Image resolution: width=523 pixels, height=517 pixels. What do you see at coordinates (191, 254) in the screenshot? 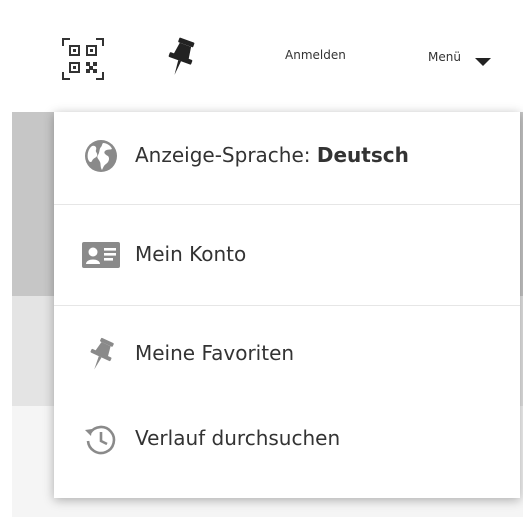
I see `menu-item-label: Mein Konto` at bounding box center [191, 254].